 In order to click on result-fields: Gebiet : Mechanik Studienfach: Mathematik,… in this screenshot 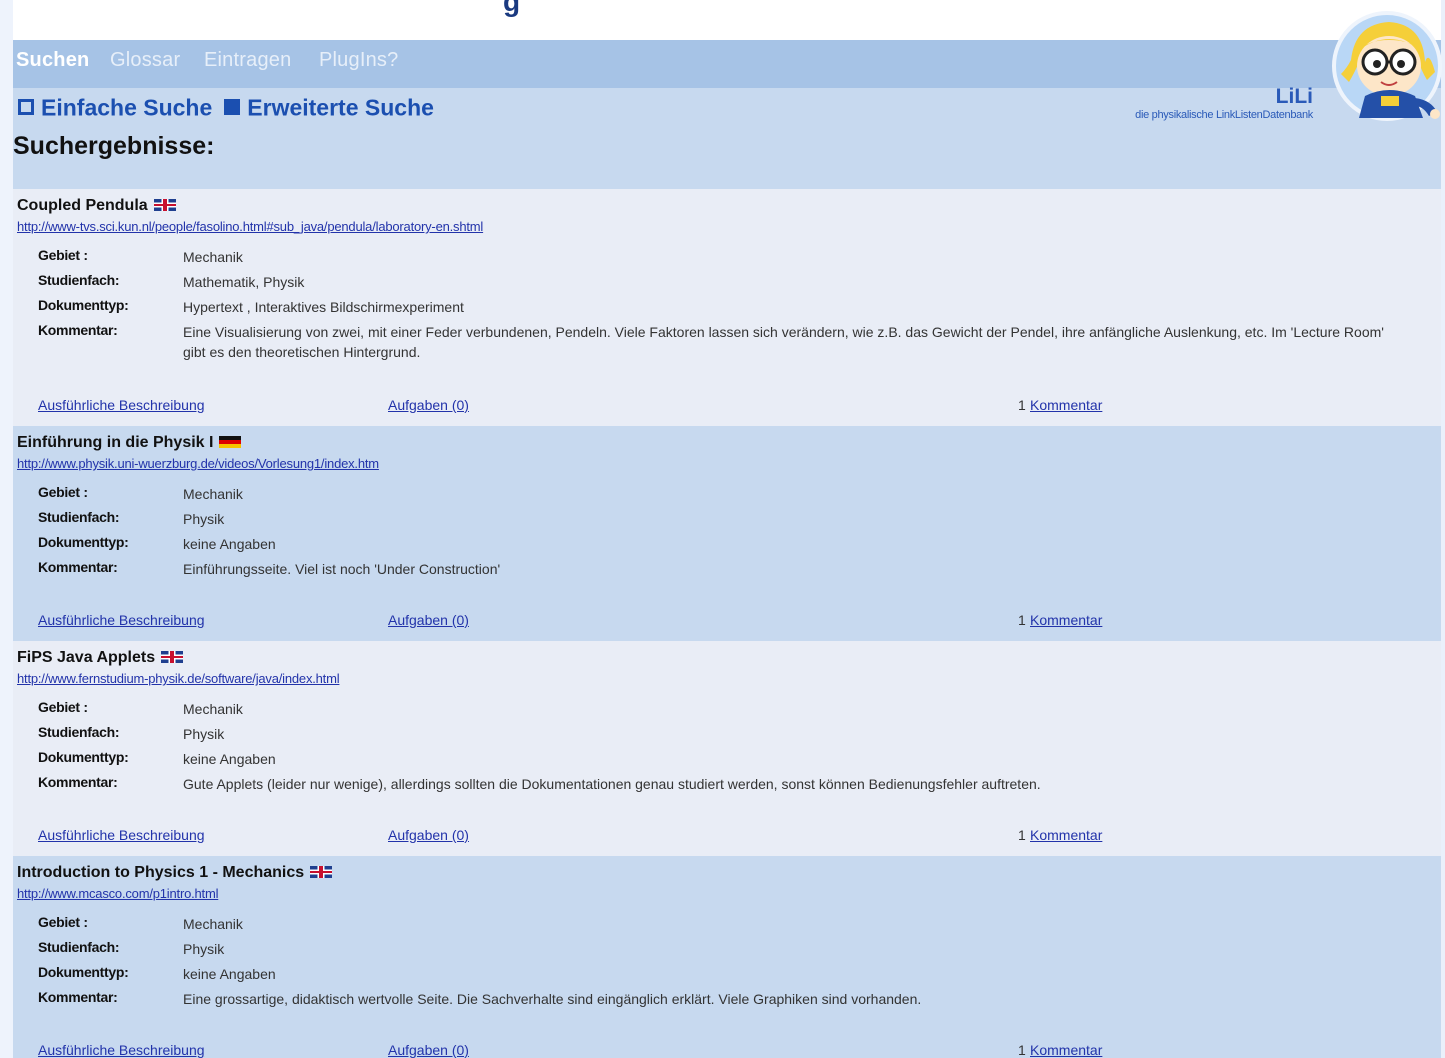, I will do `click(718, 304)`.